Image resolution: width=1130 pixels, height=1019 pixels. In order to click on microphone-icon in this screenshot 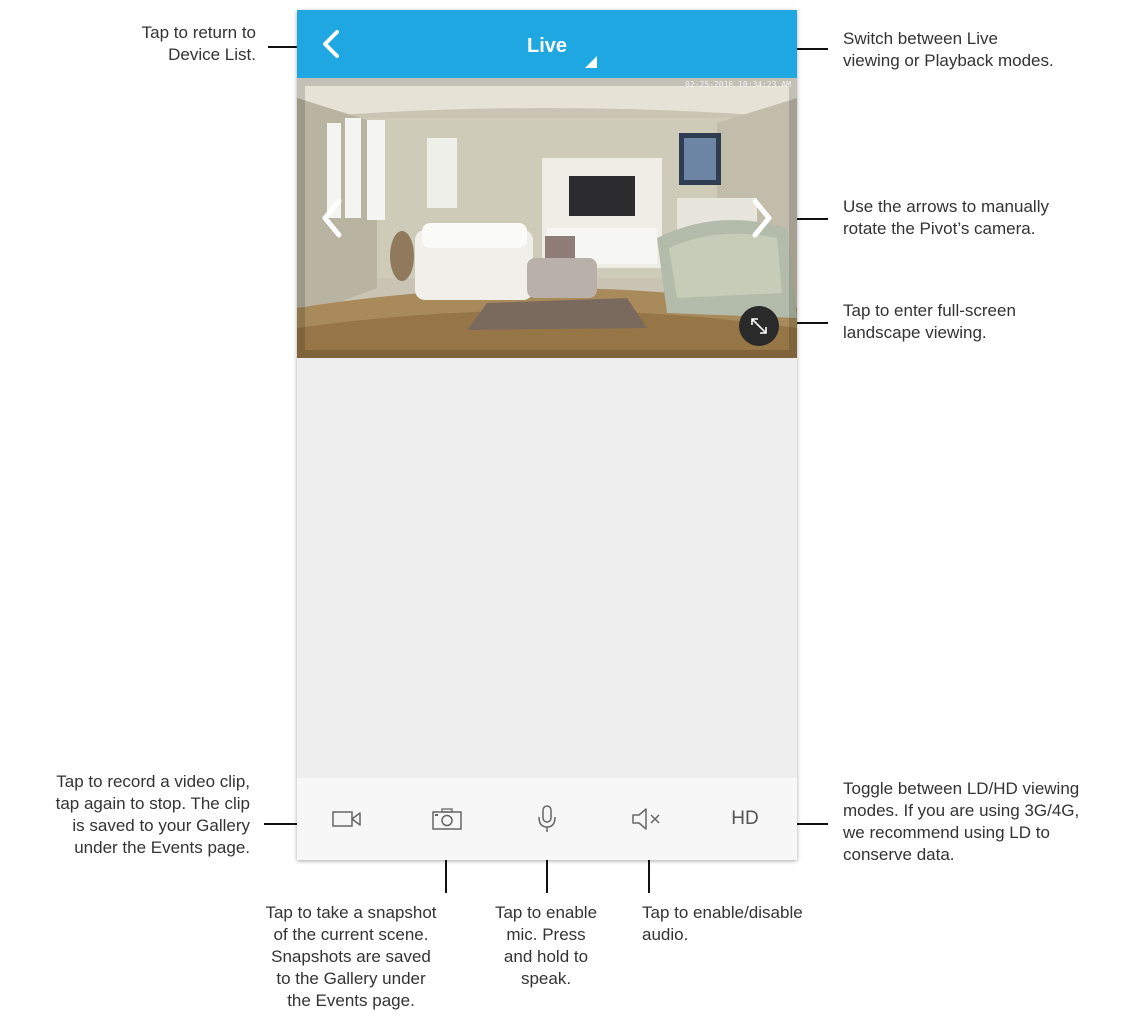, I will do `click(547, 818)`.